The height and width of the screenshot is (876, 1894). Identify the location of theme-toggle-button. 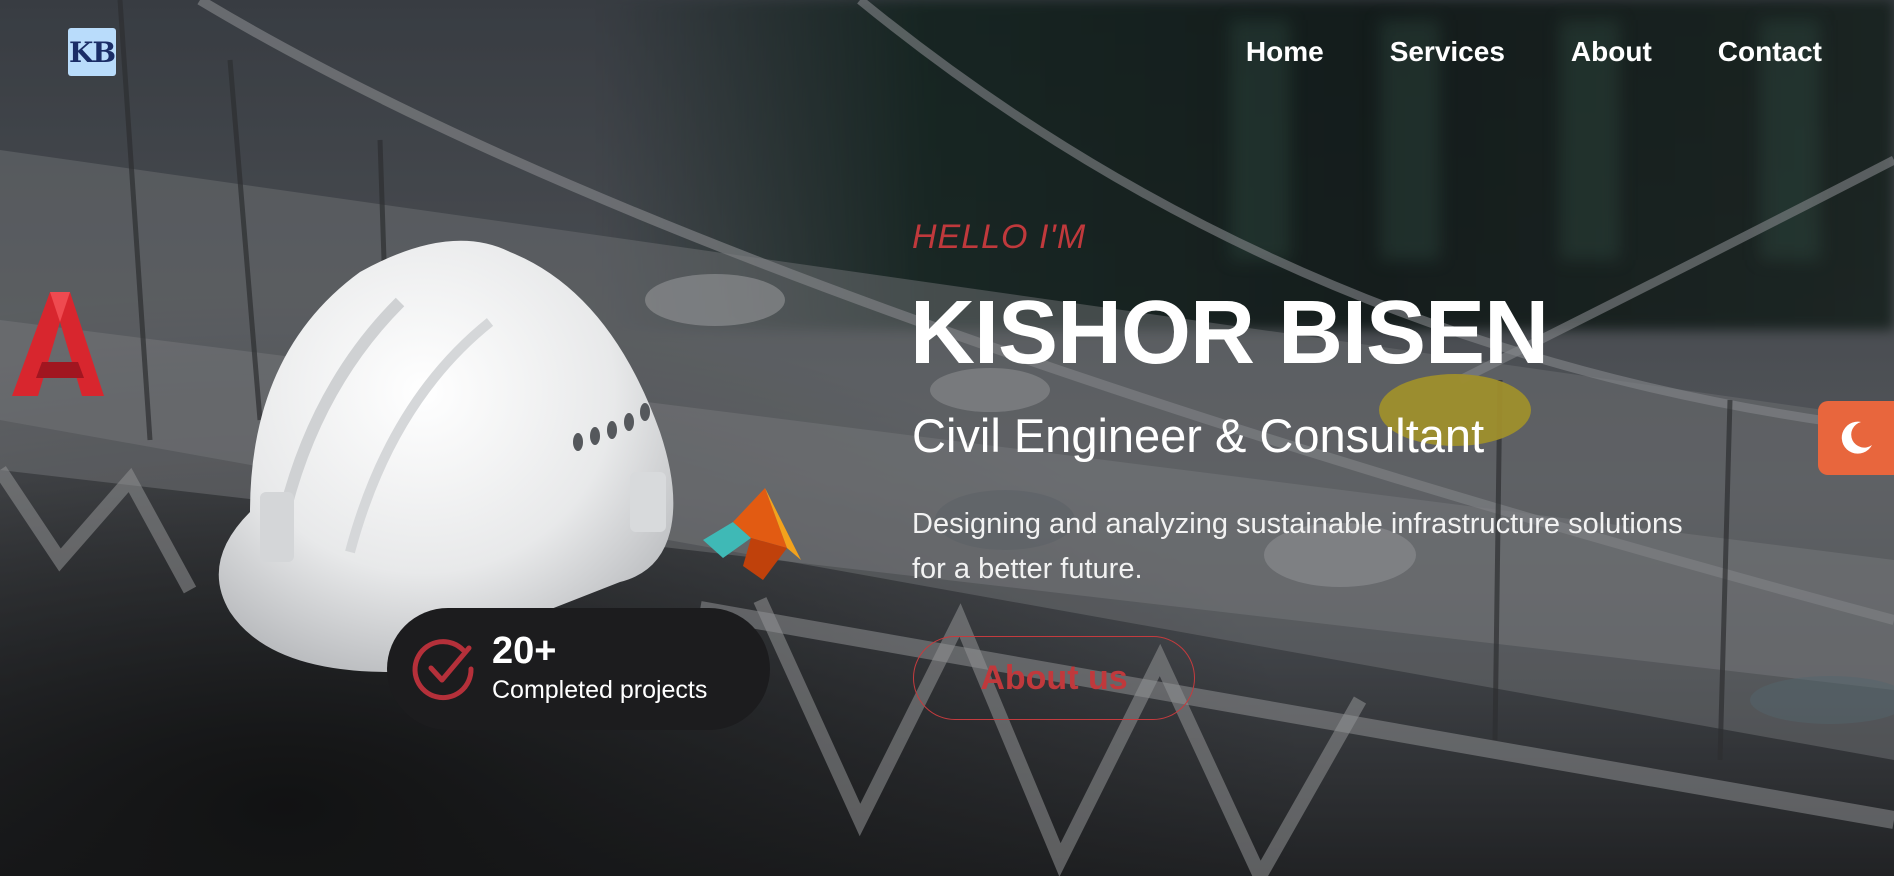
(1856, 438).